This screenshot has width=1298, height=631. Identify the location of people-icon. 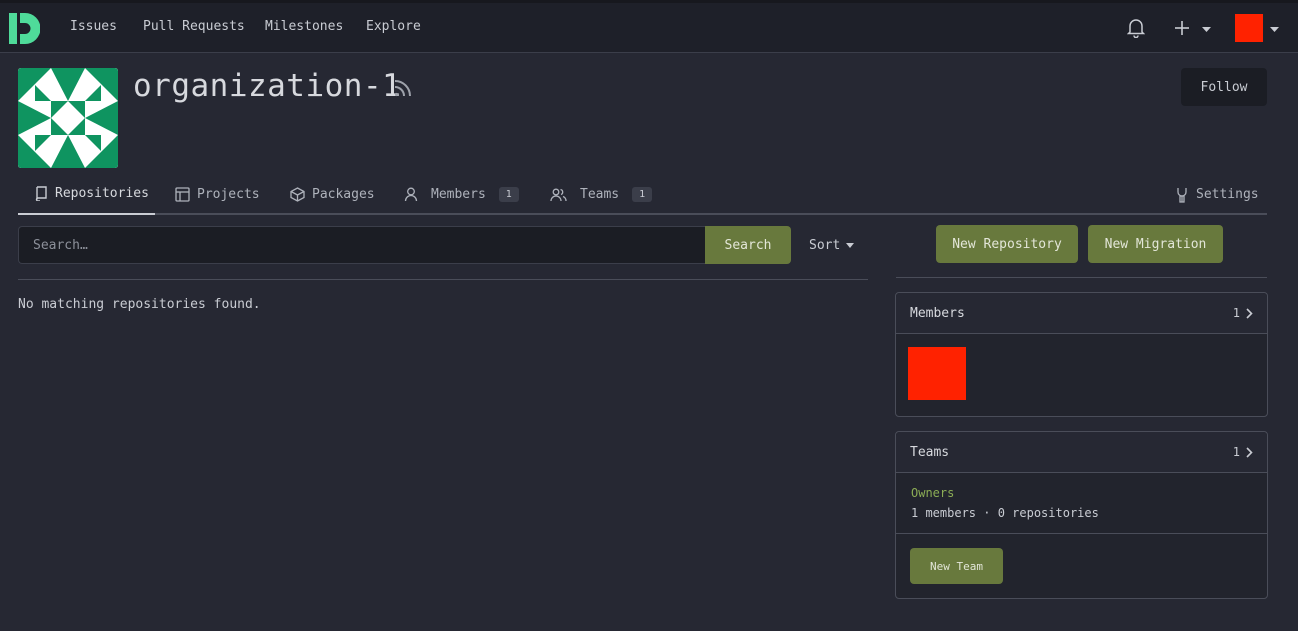
(558, 195).